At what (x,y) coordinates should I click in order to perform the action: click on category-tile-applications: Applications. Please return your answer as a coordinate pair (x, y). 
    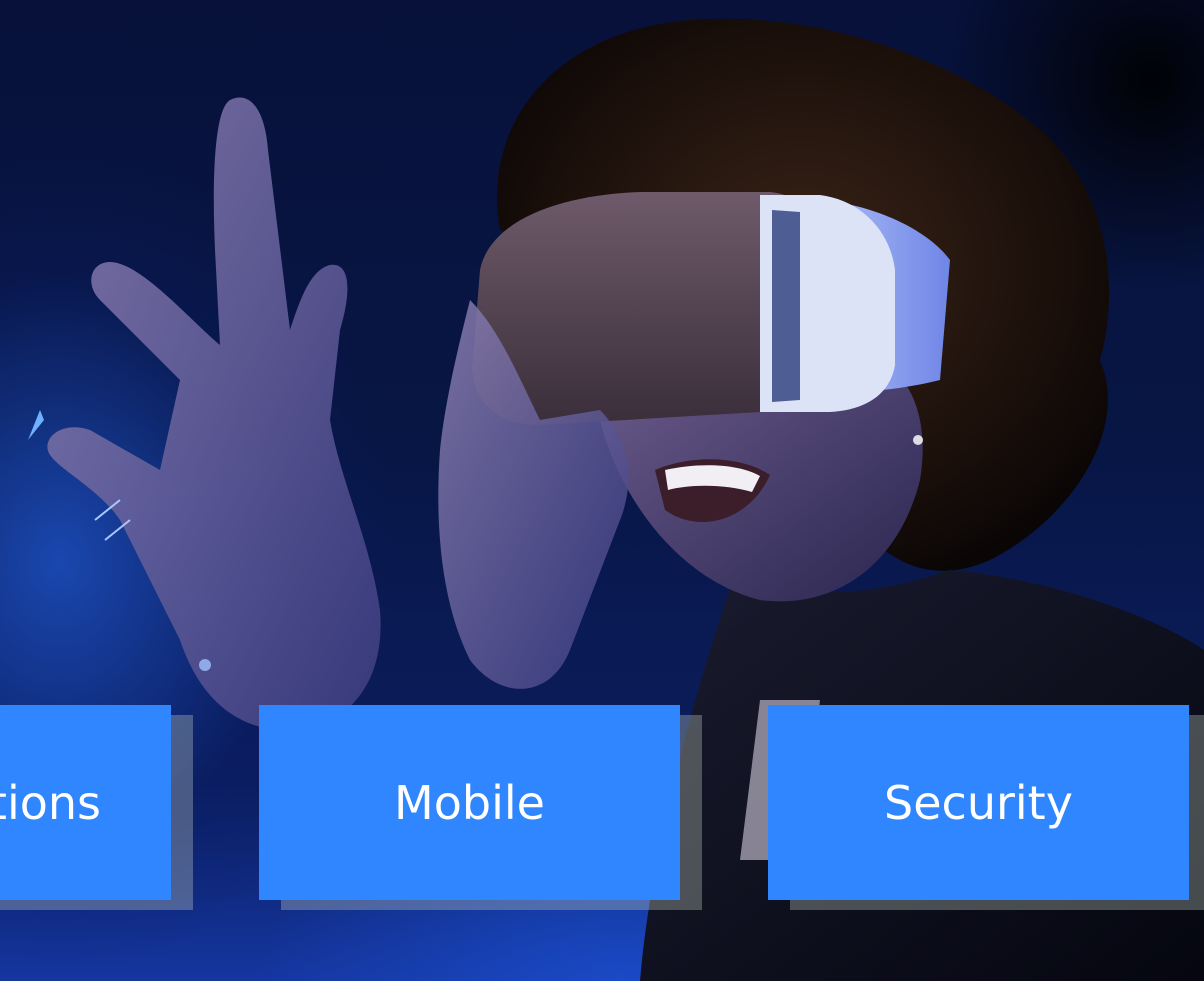
    Looking at the image, I should click on (85, 802).